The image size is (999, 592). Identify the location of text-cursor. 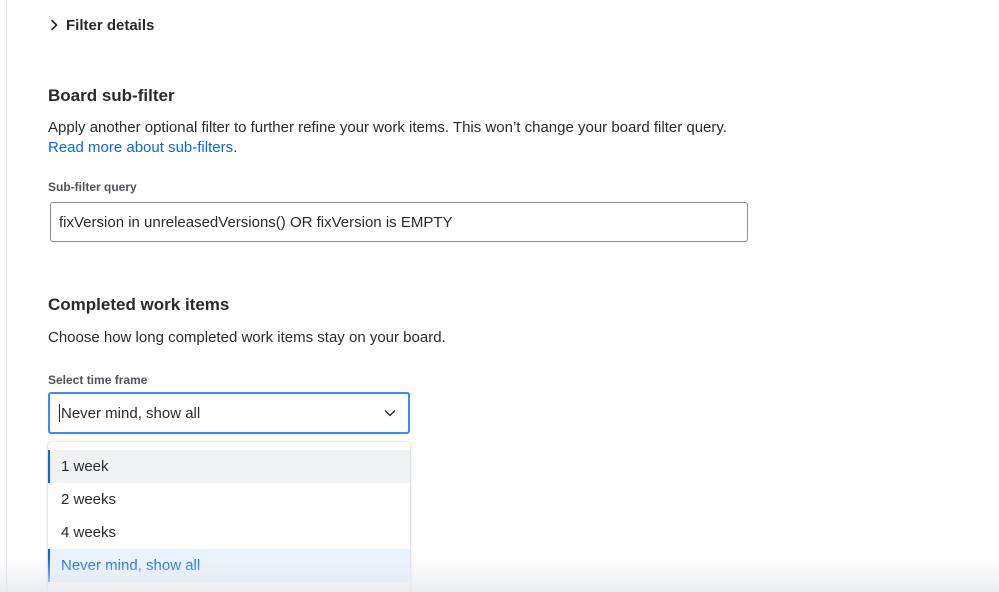
(59, 413).